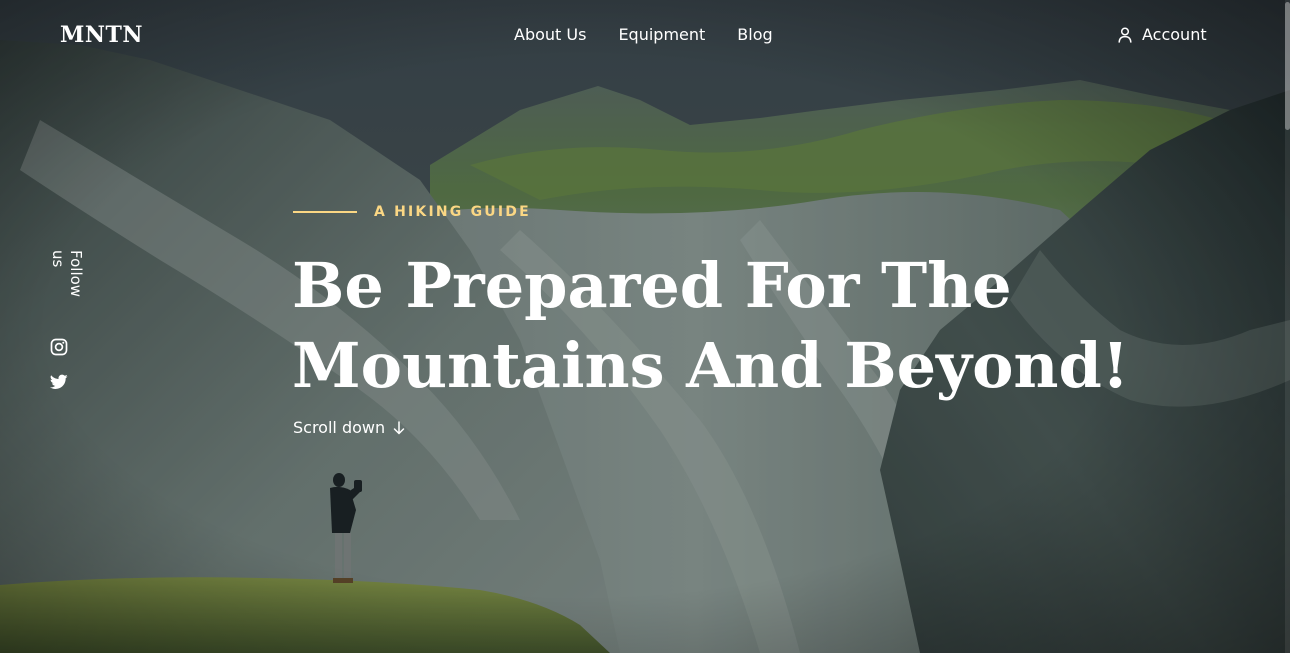 This screenshot has height=653, width=1290. What do you see at coordinates (59, 347) in the screenshot?
I see `instagram-icon` at bounding box center [59, 347].